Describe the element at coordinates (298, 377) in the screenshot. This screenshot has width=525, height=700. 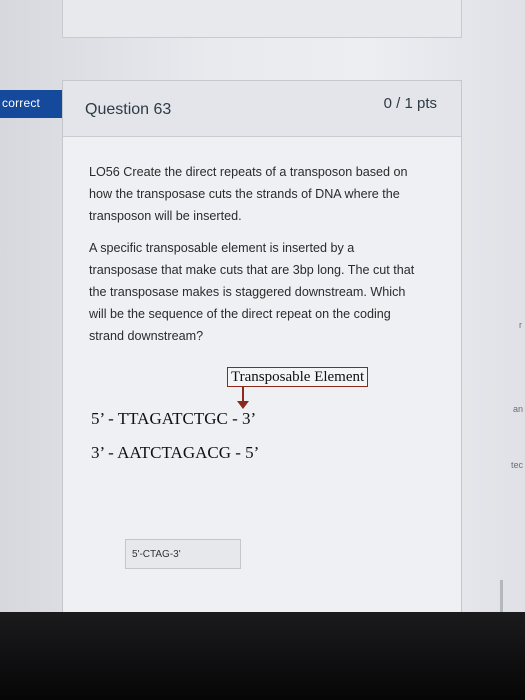
I see `transposable-element-label: Transposable Element` at that location.